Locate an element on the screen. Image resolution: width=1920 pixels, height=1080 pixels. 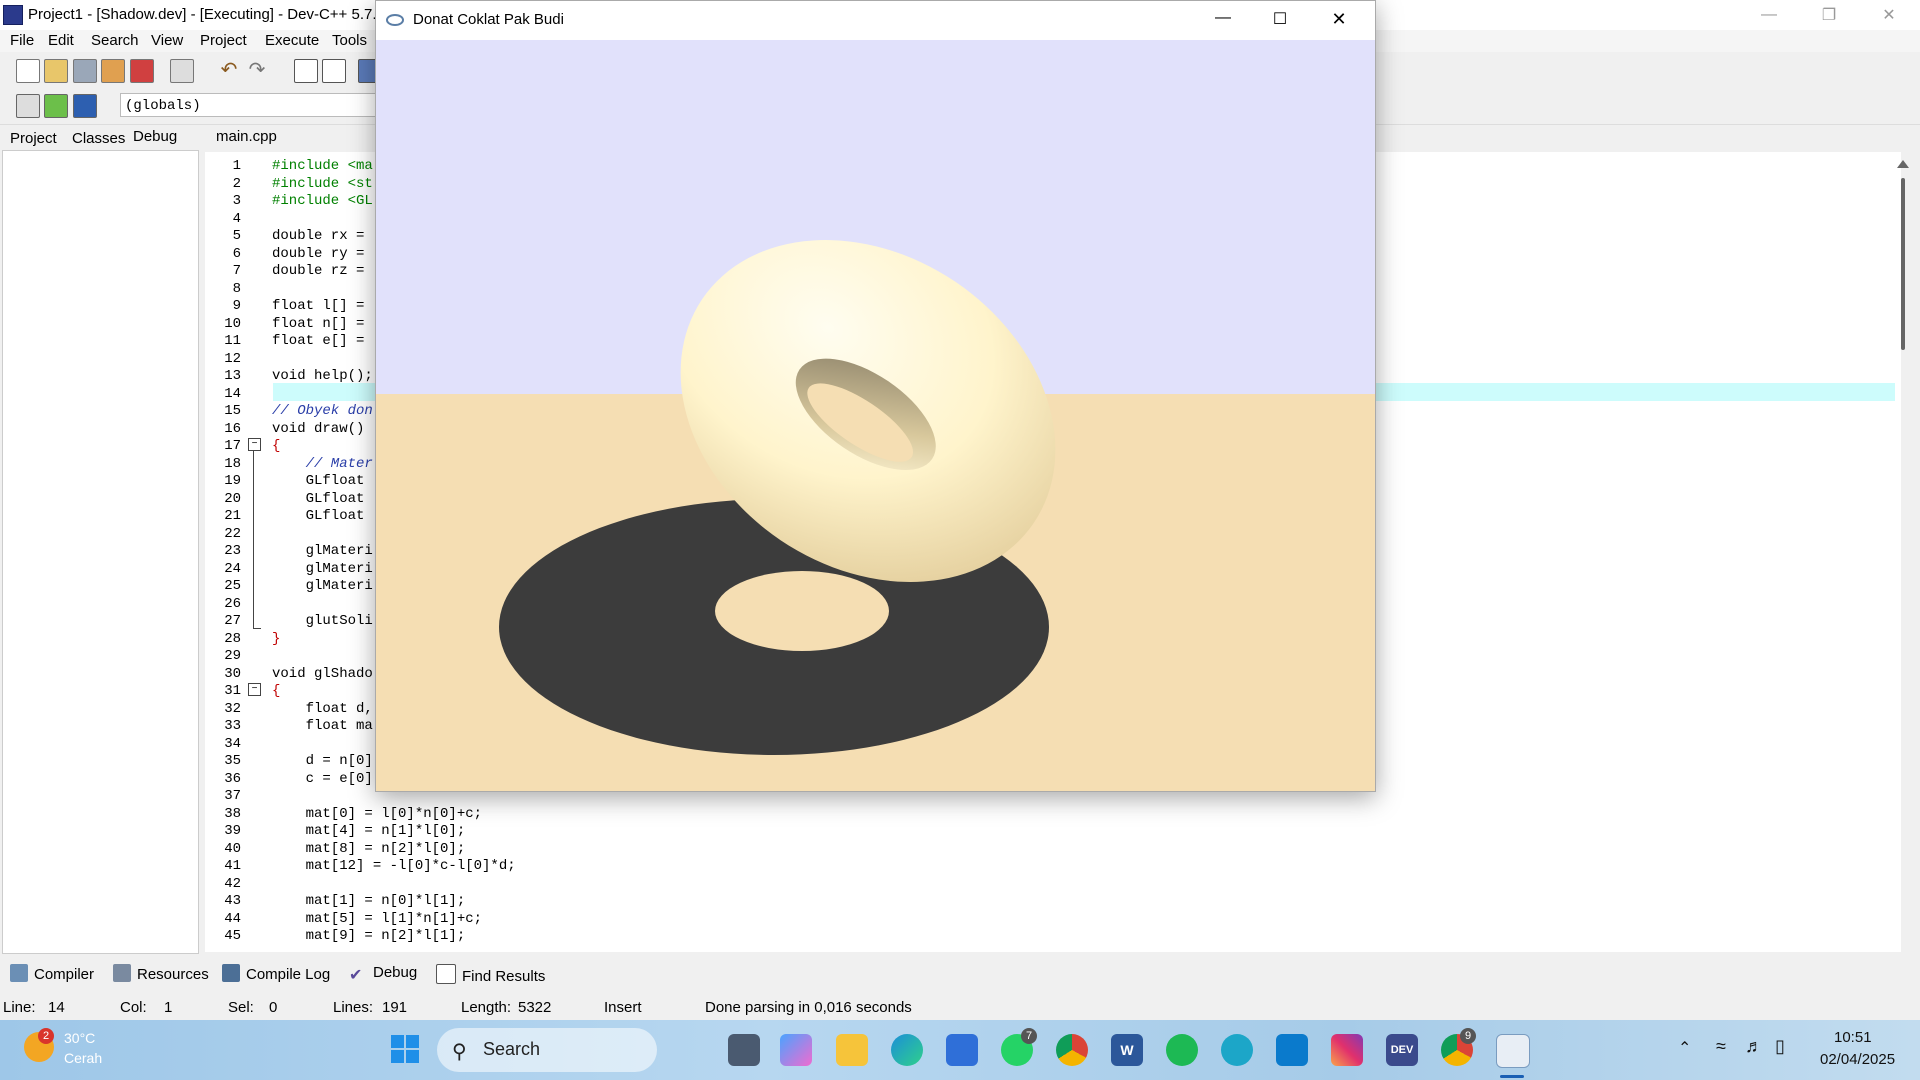
show-hidden-icons-chevron-icon: ⌃ is located at coordinates (1684, 1048).